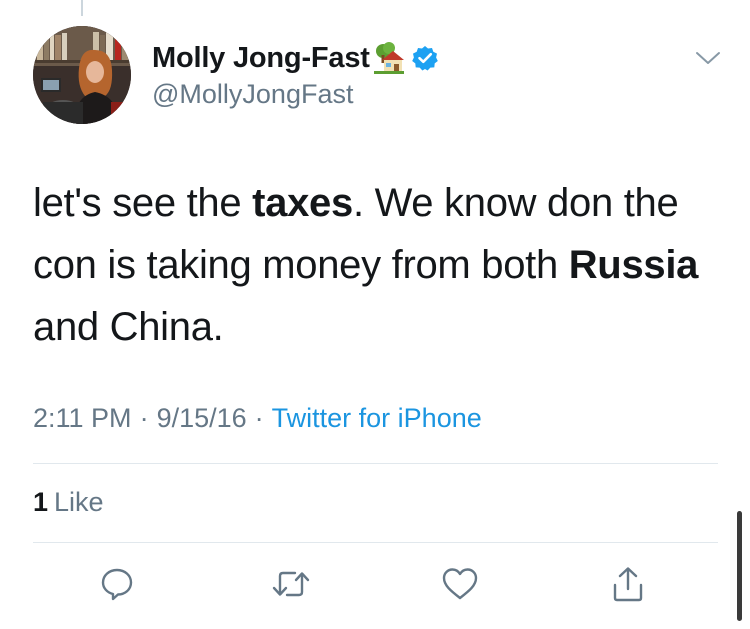  Describe the element at coordinates (302, 203) in the screenshot. I see `tweet-text-bold-segment: taxes` at that location.